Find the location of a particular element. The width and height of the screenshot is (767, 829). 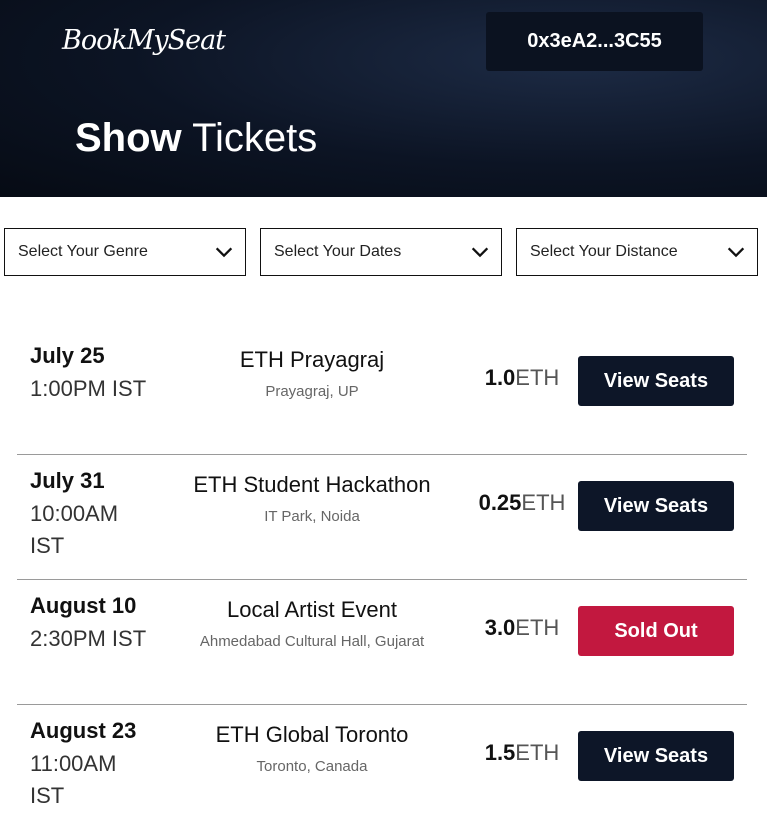

event-day: July 31 is located at coordinates (67, 480).